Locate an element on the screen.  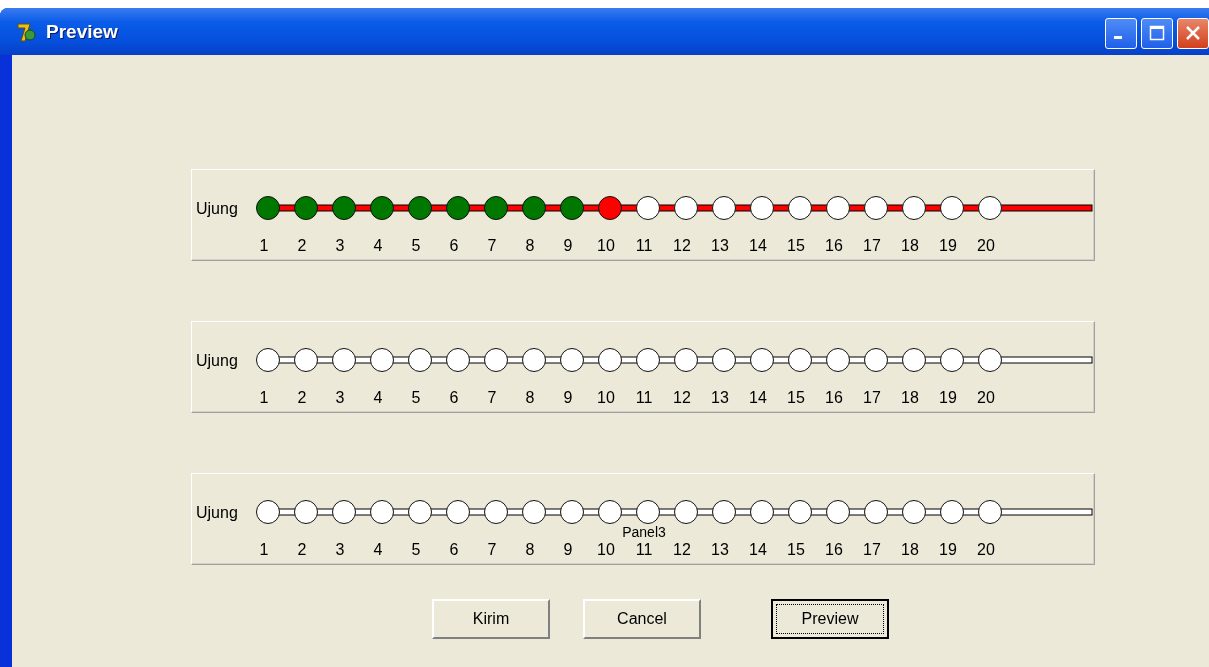
dialog-button: Cancel is located at coordinates (642, 619).